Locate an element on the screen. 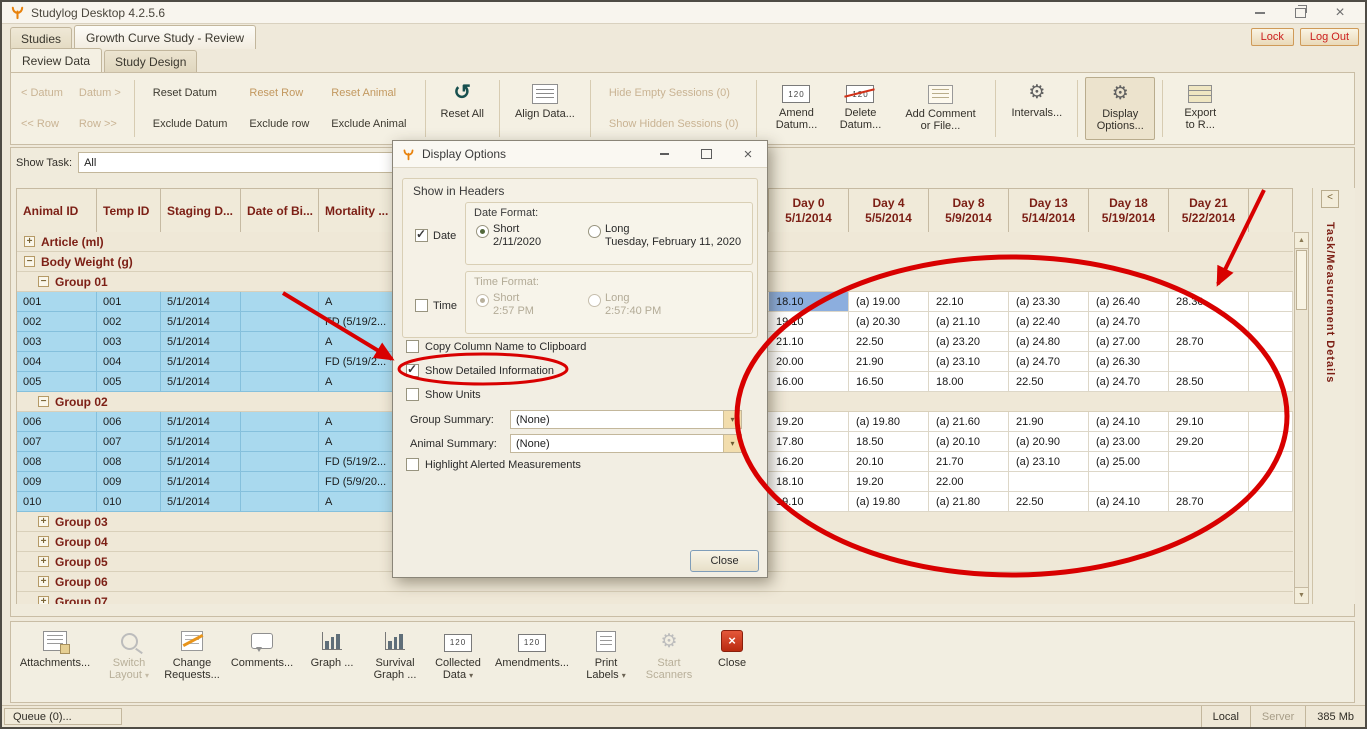  next-datum-button: Datum > is located at coordinates (100, 93).